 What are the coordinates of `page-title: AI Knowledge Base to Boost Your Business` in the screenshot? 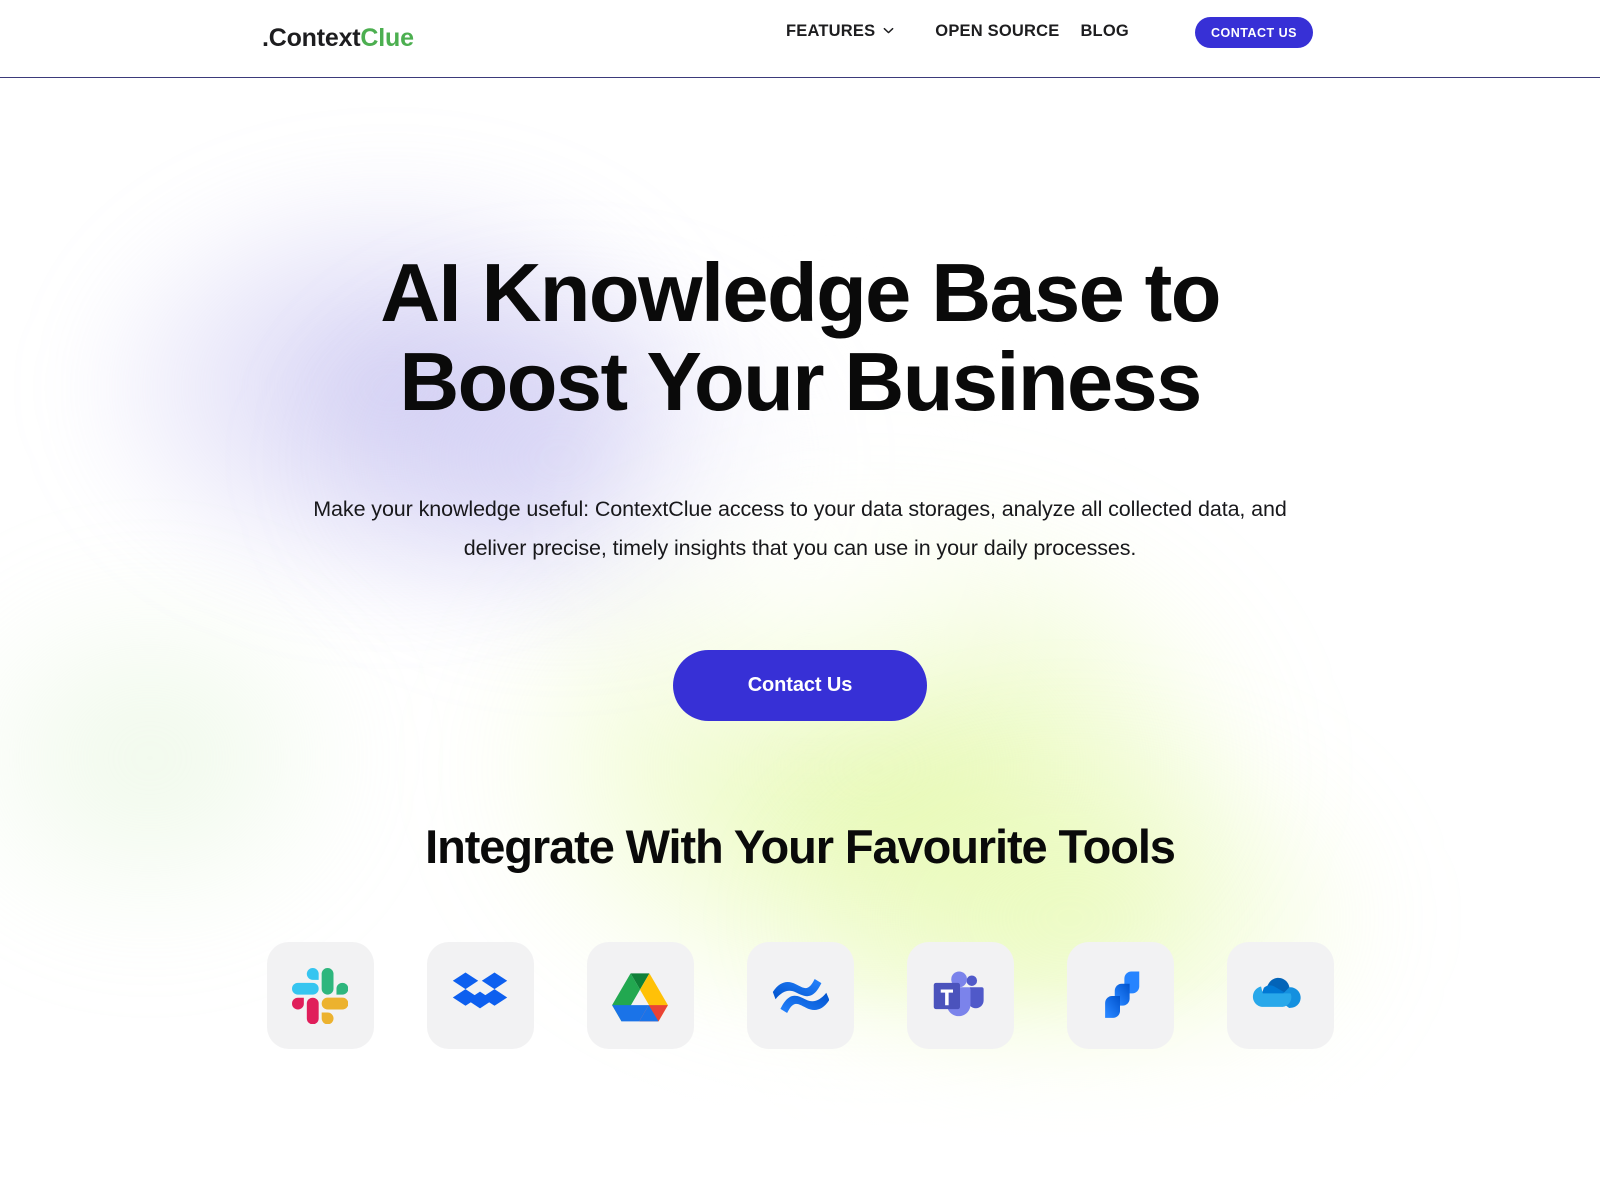 It's located at (800, 337).